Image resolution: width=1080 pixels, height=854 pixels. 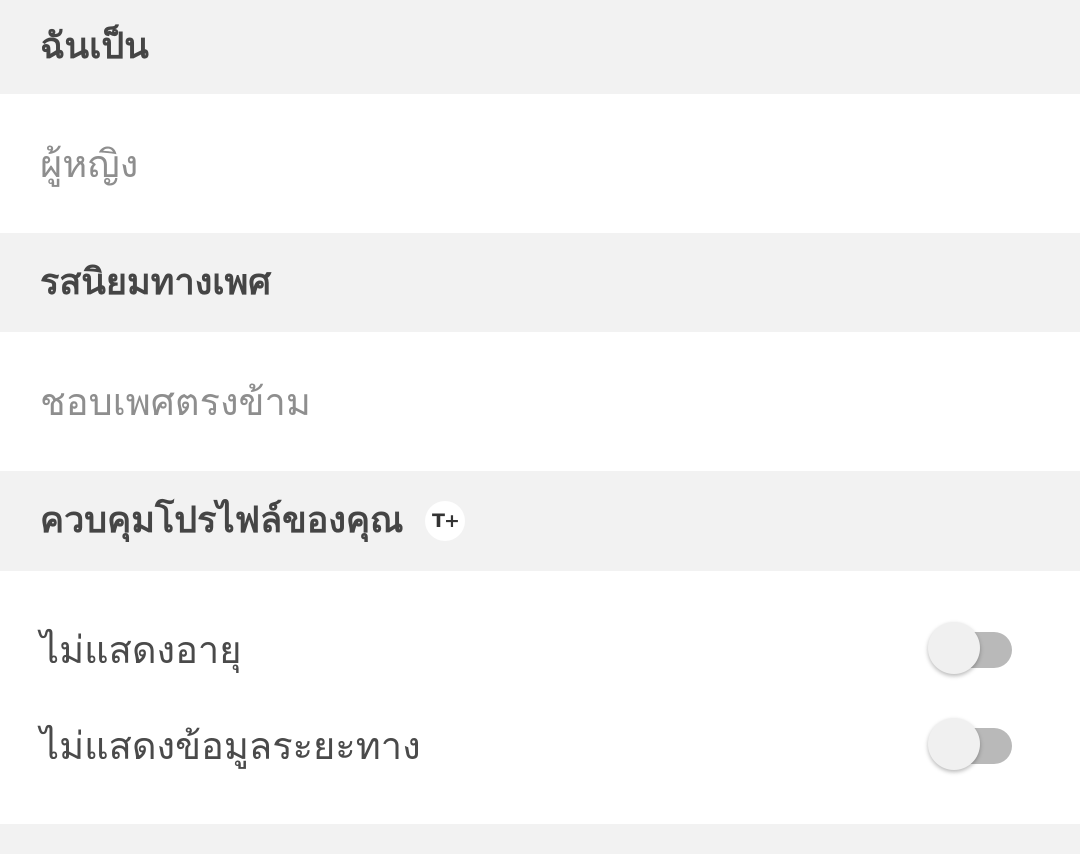 What do you see at coordinates (141, 650) in the screenshot?
I see `toggle-label-hide-age: ไม่แสดงอายุ` at bounding box center [141, 650].